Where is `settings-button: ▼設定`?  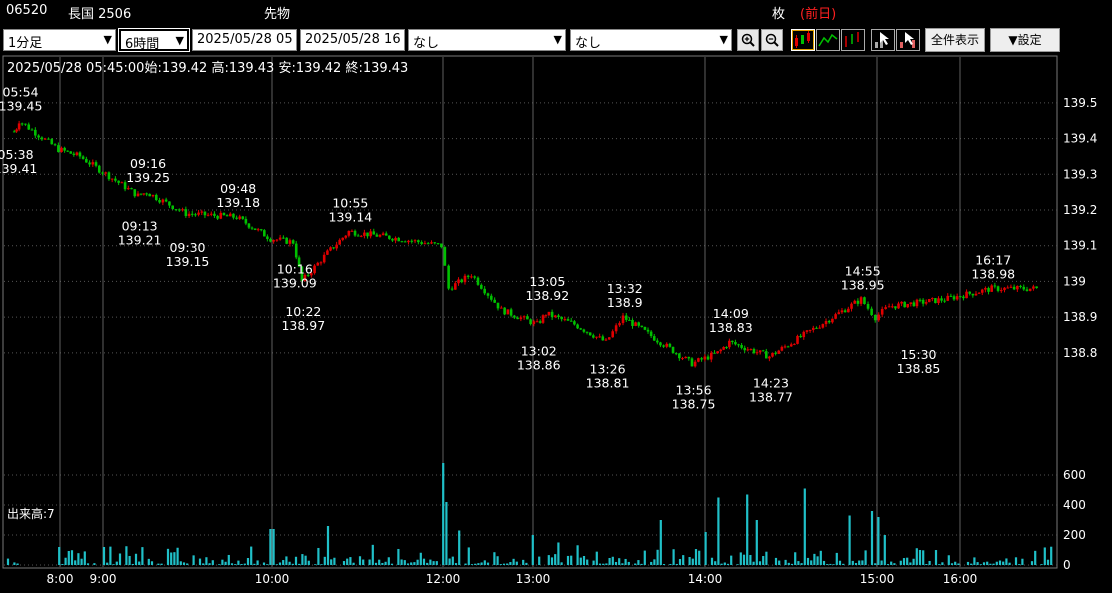
settings-button: ▼設定 is located at coordinates (1025, 40).